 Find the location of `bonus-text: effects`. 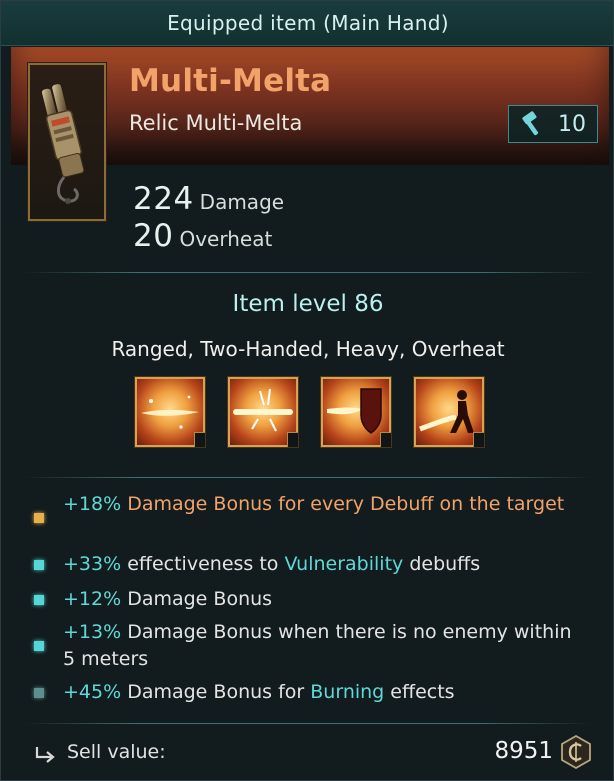

bonus-text: effects is located at coordinates (419, 692).